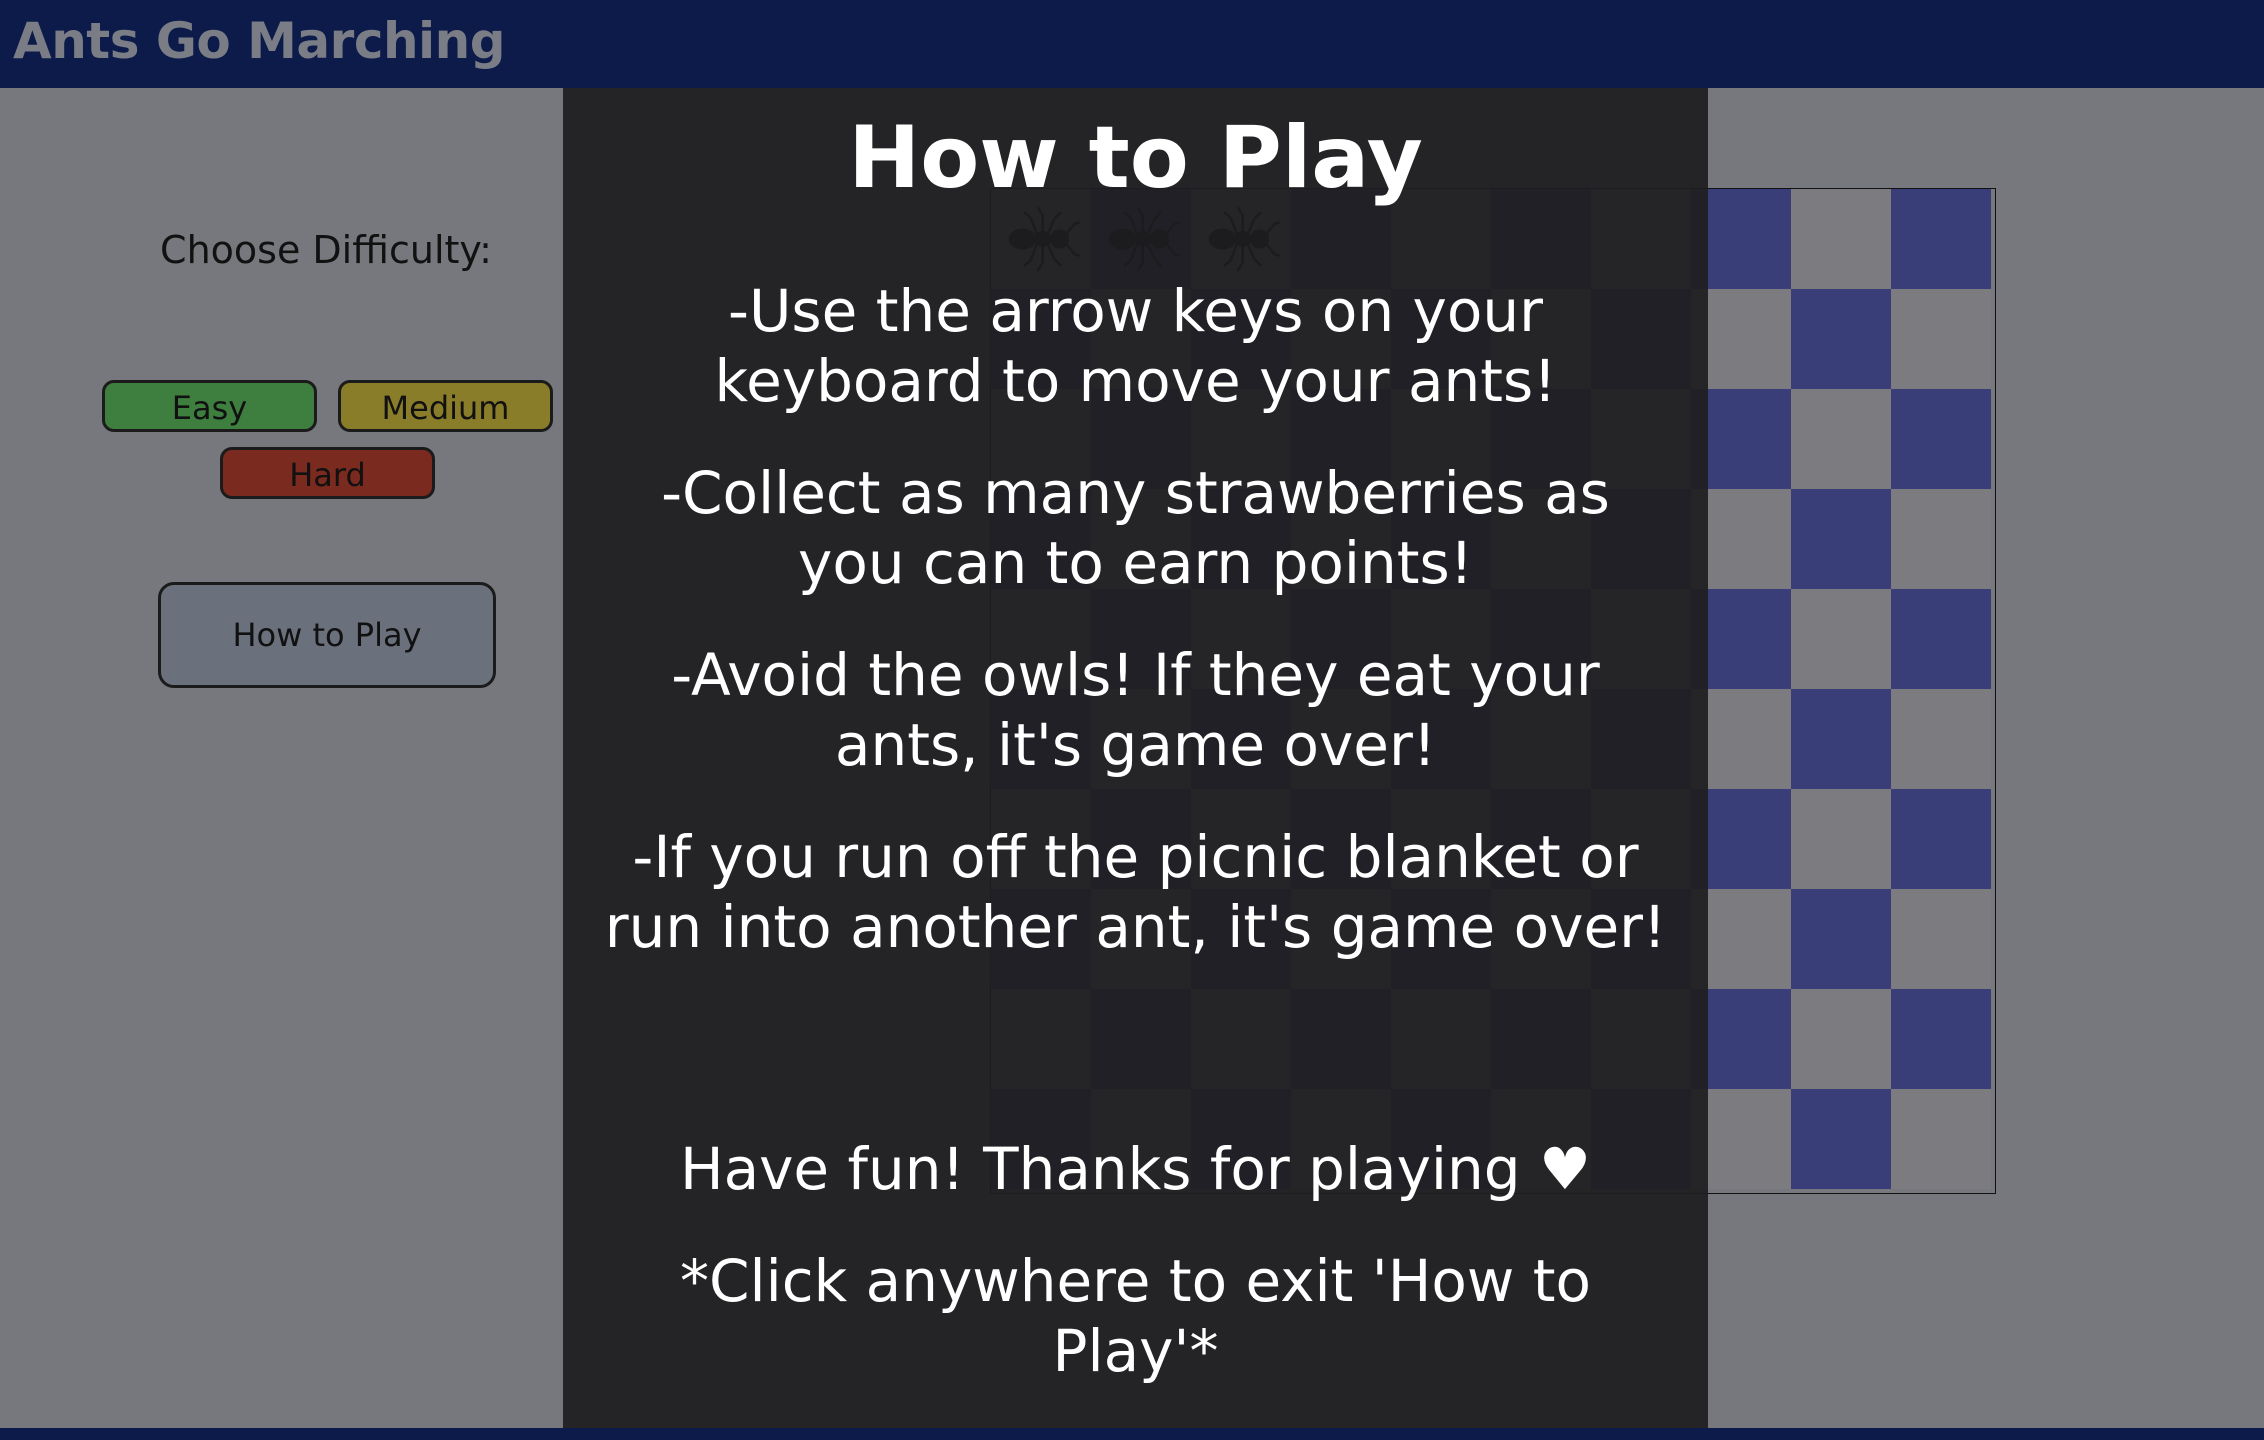  What do you see at coordinates (1135, 158) in the screenshot?
I see `modal-title: How to Play` at bounding box center [1135, 158].